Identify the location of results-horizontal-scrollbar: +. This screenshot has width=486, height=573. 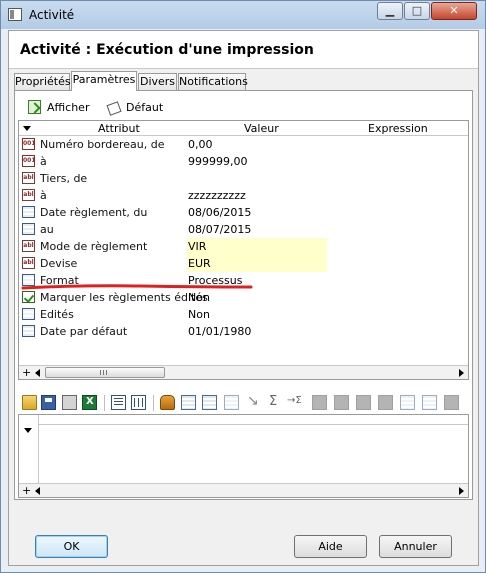
(243, 490).